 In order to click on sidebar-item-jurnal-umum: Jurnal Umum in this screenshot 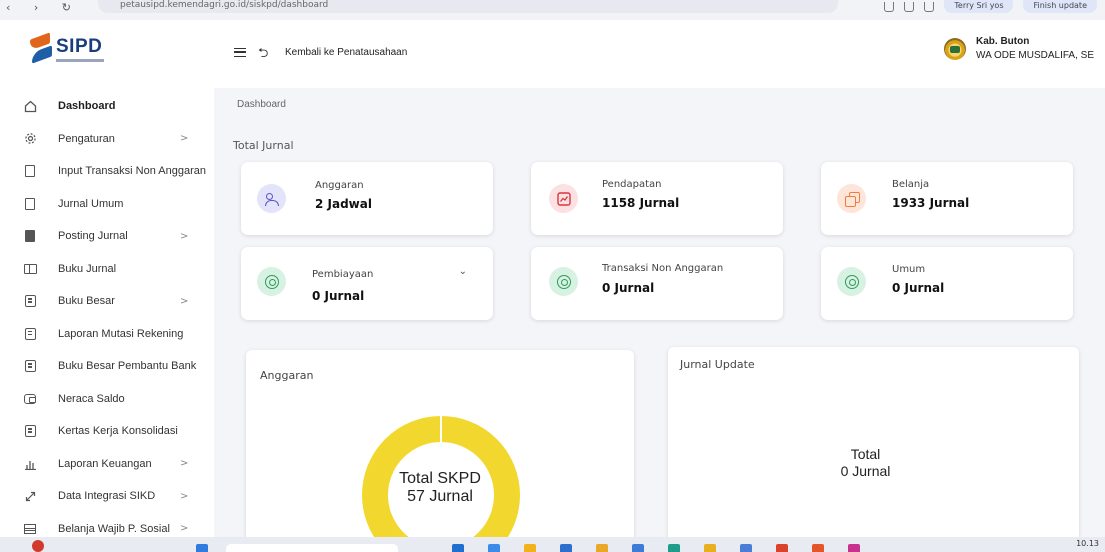, I will do `click(107, 204)`.